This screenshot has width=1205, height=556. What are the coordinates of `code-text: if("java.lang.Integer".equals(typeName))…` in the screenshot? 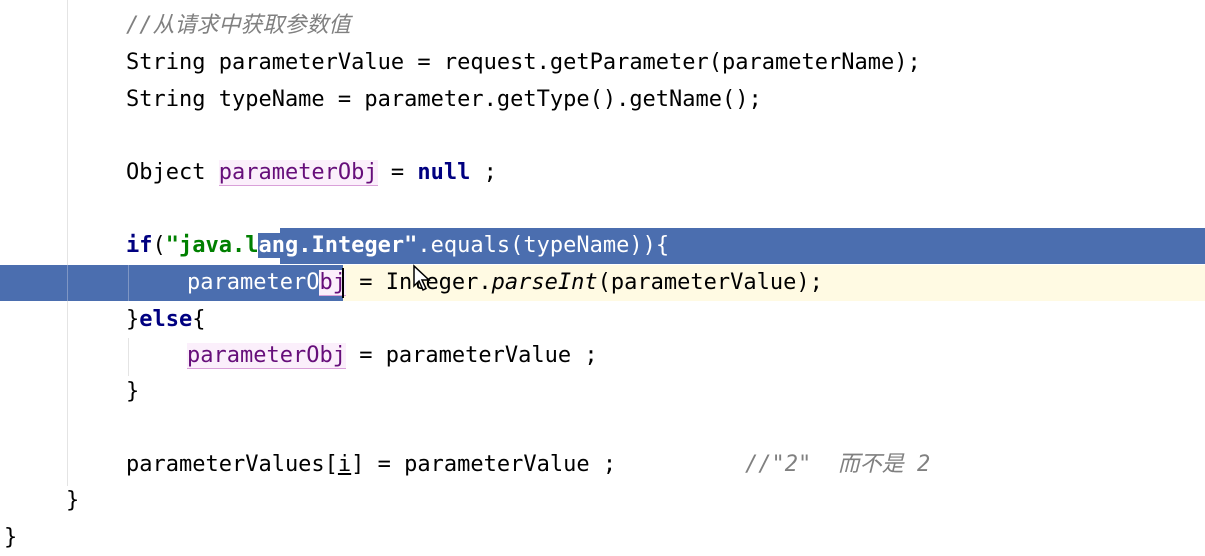 It's located at (397, 246).